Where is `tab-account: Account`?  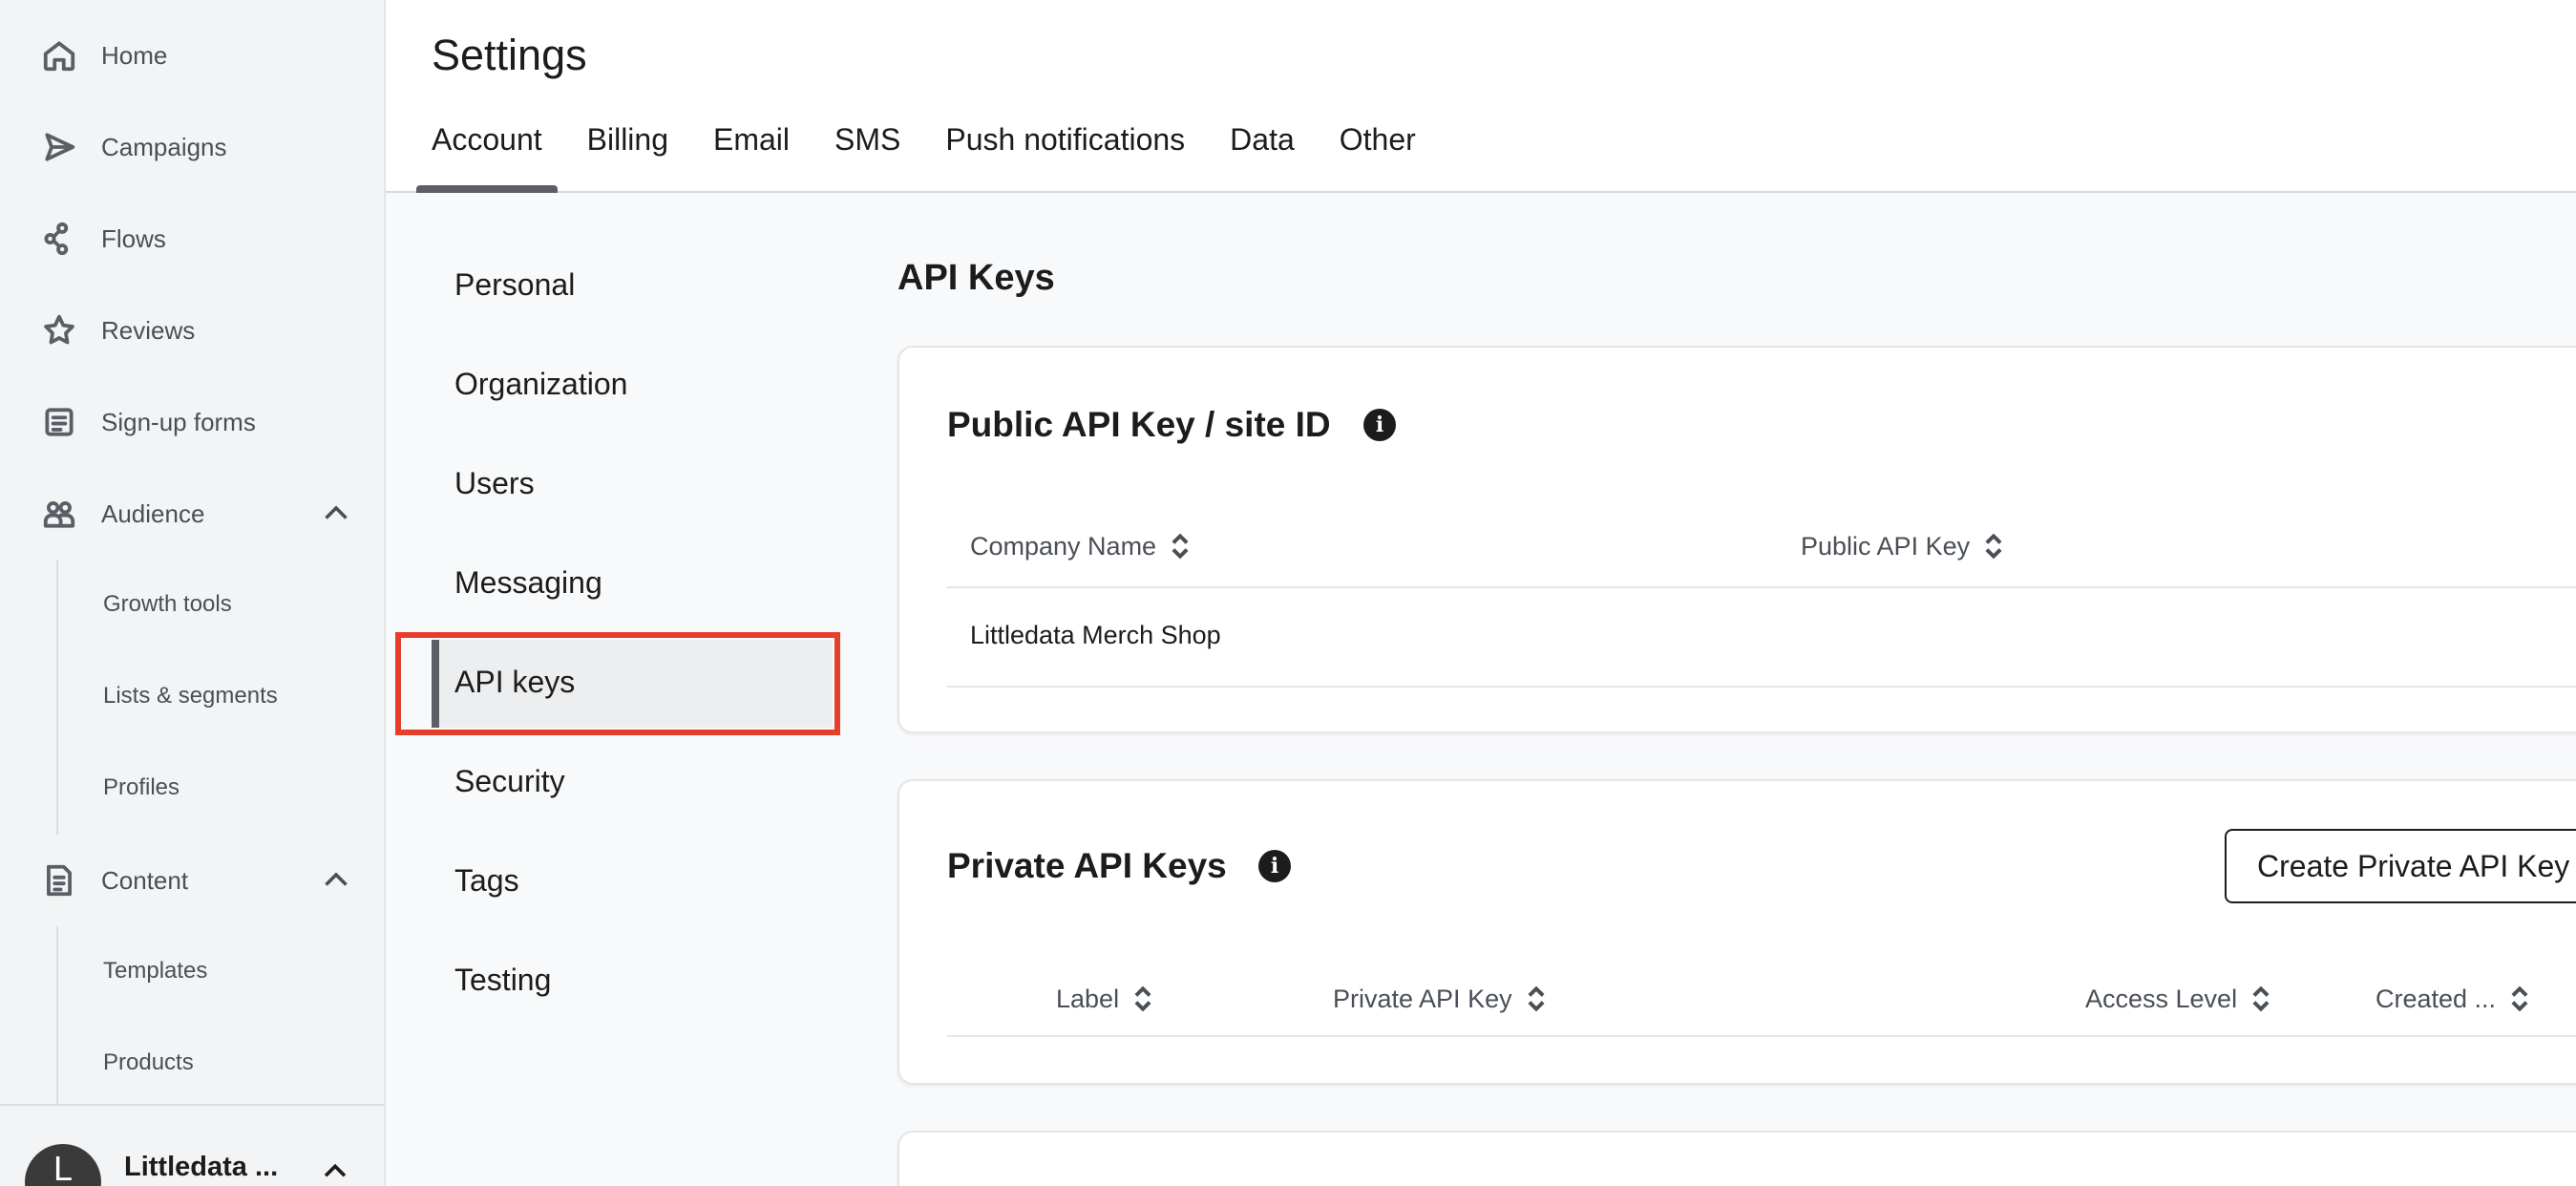
tab-account: Account is located at coordinates (487, 153).